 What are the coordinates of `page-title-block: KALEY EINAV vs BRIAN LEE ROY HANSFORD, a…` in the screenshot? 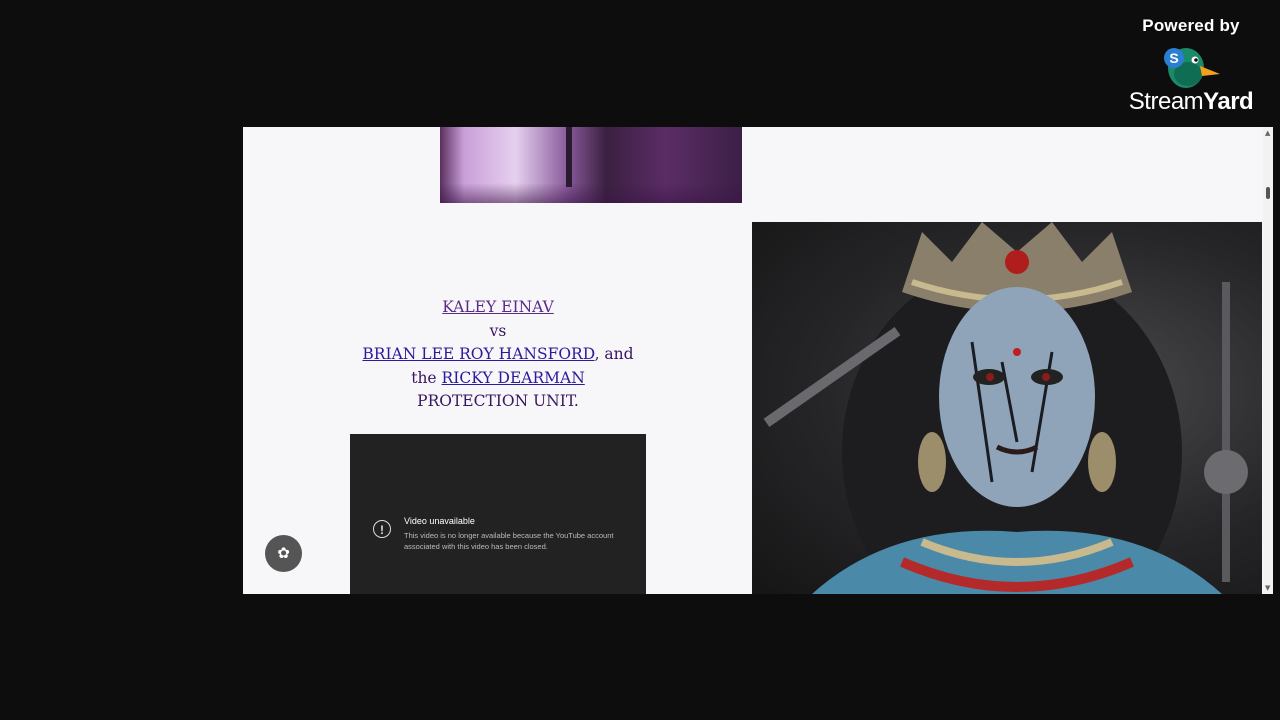 It's located at (498, 355).